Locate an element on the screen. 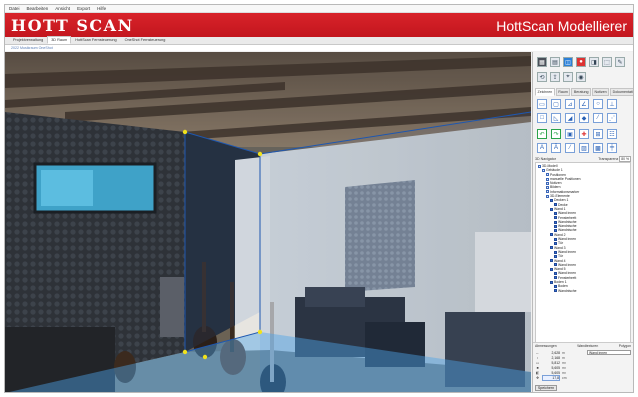  fill-tool-icon: ◢ is located at coordinates (570, 118).